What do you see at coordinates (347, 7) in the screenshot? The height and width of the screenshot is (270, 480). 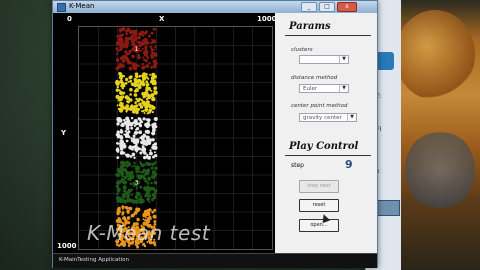 I see `close-button: x` at bounding box center [347, 7].